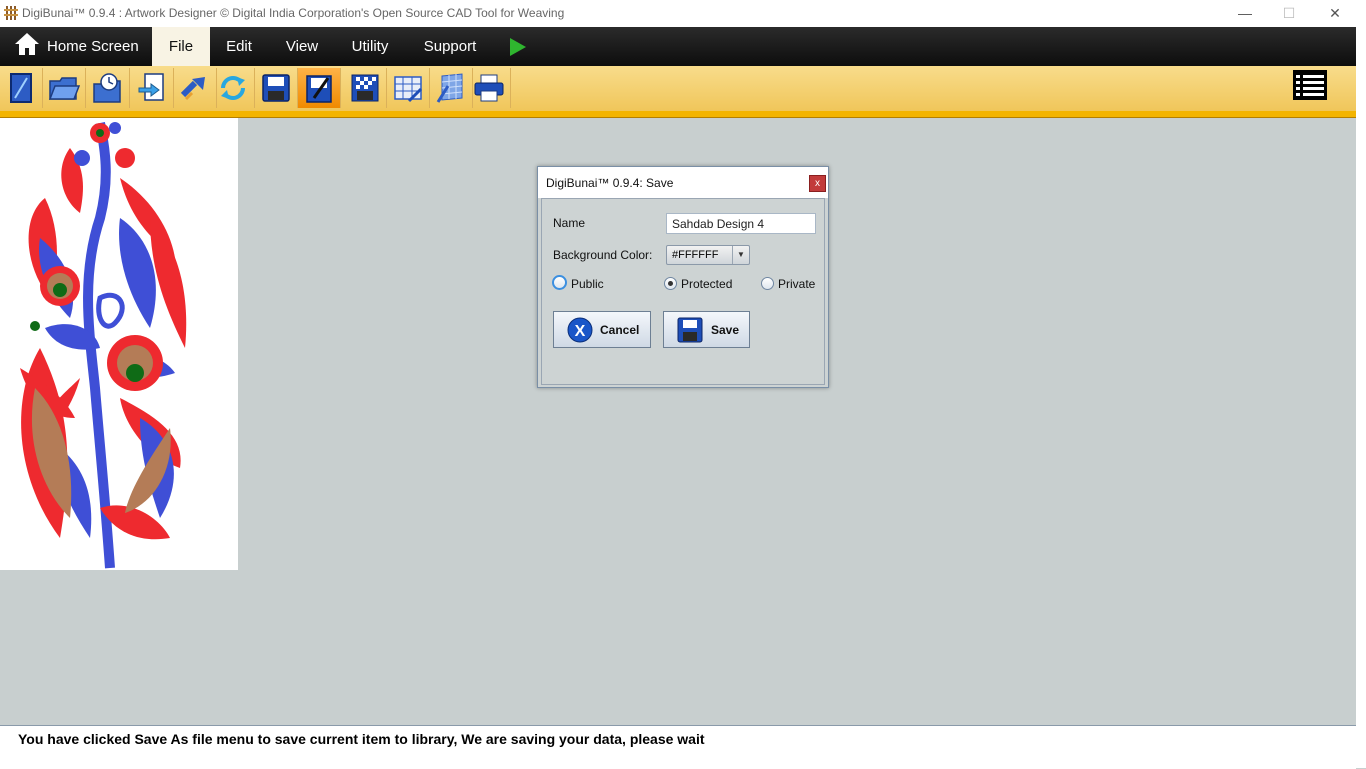 This screenshot has height=769, width=1366. What do you see at coordinates (670, 283) in the screenshot?
I see `protected-radio` at bounding box center [670, 283].